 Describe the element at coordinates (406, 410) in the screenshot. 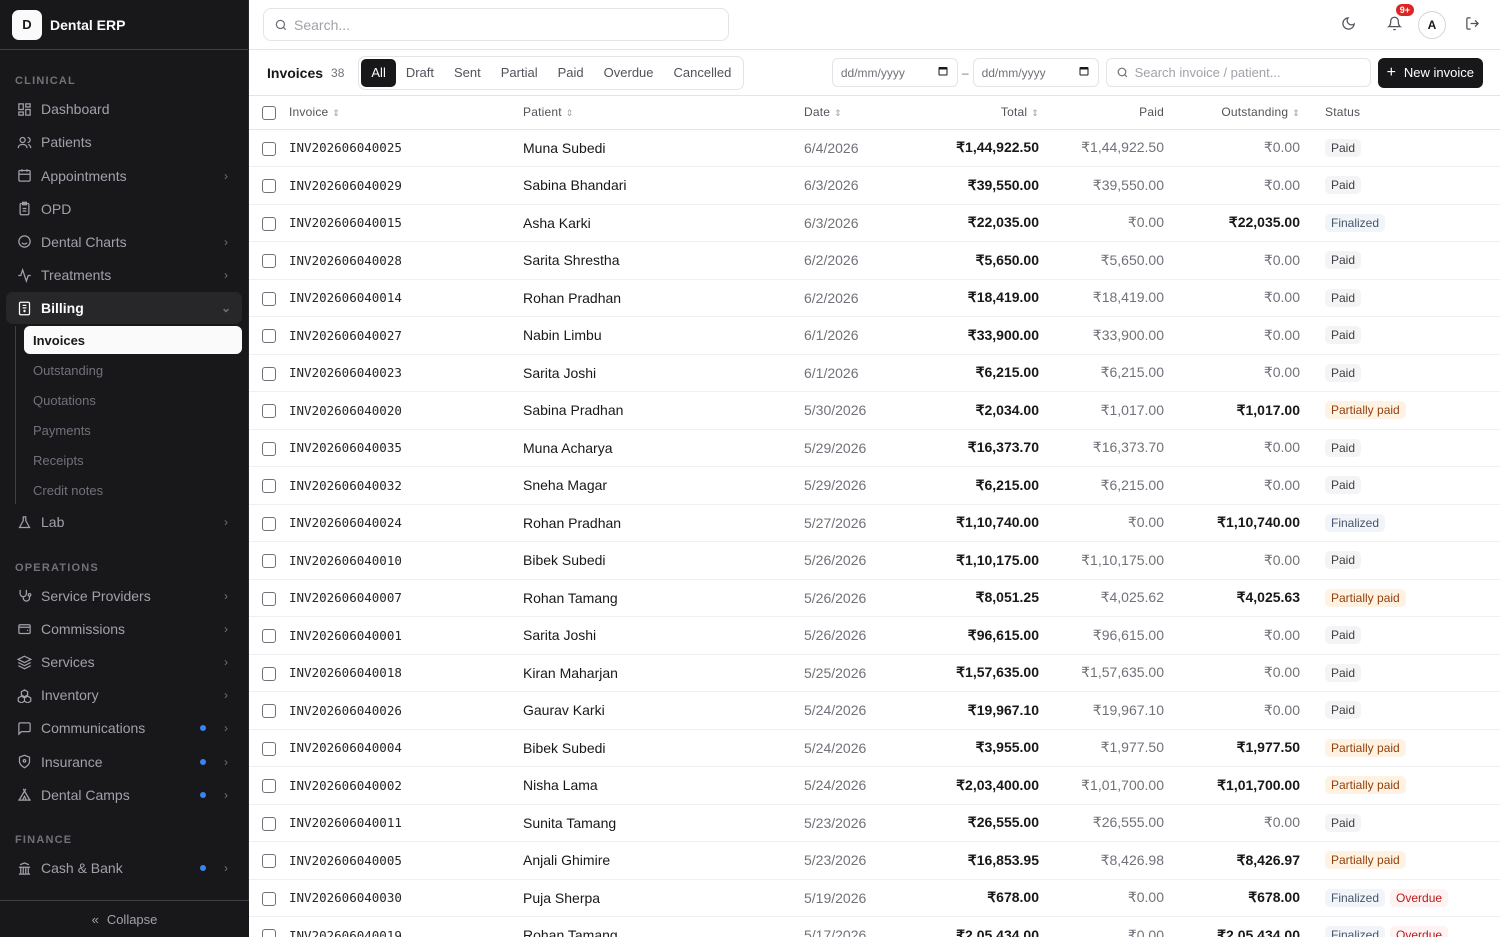

I see `invoice-number: INV202606040020` at that location.